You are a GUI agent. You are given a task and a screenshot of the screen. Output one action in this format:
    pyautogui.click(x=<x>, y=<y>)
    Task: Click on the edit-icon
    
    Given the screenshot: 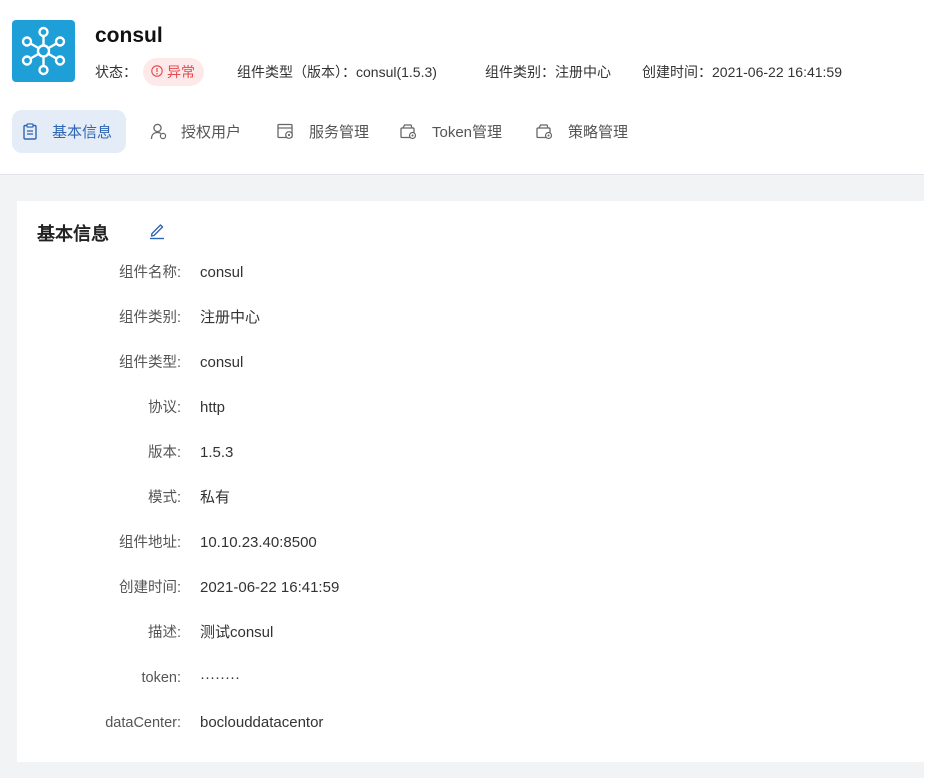 What is the action you would take?
    pyautogui.click(x=157, y=230)
    